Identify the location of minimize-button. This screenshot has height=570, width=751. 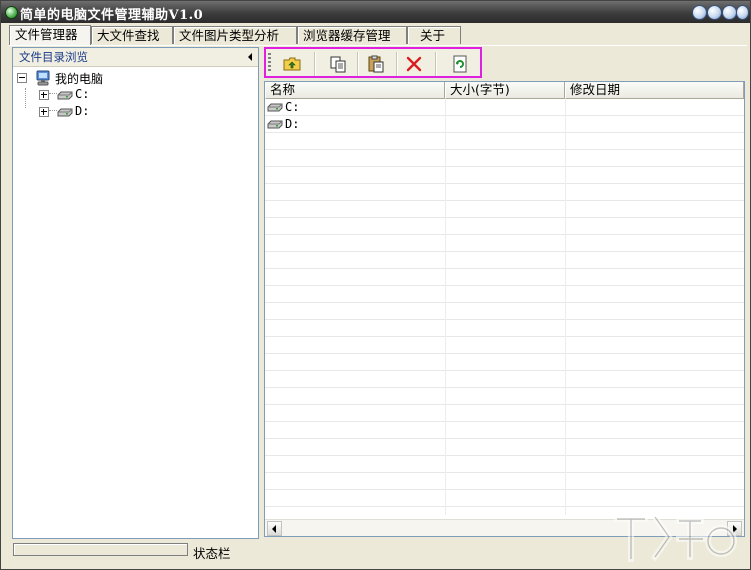
(699, 12).